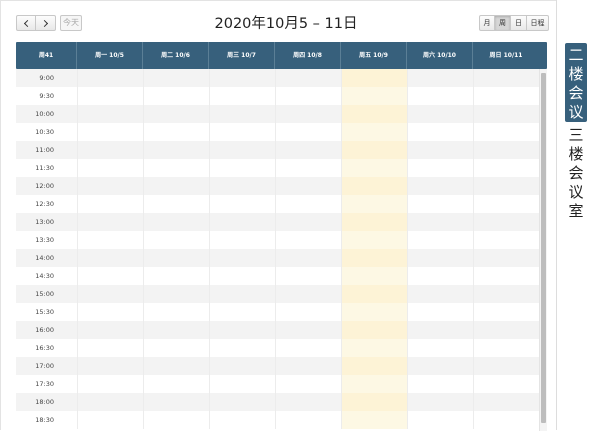  I want to click on room-tab-floor-2: 二楼会议室, so click(576, 91).